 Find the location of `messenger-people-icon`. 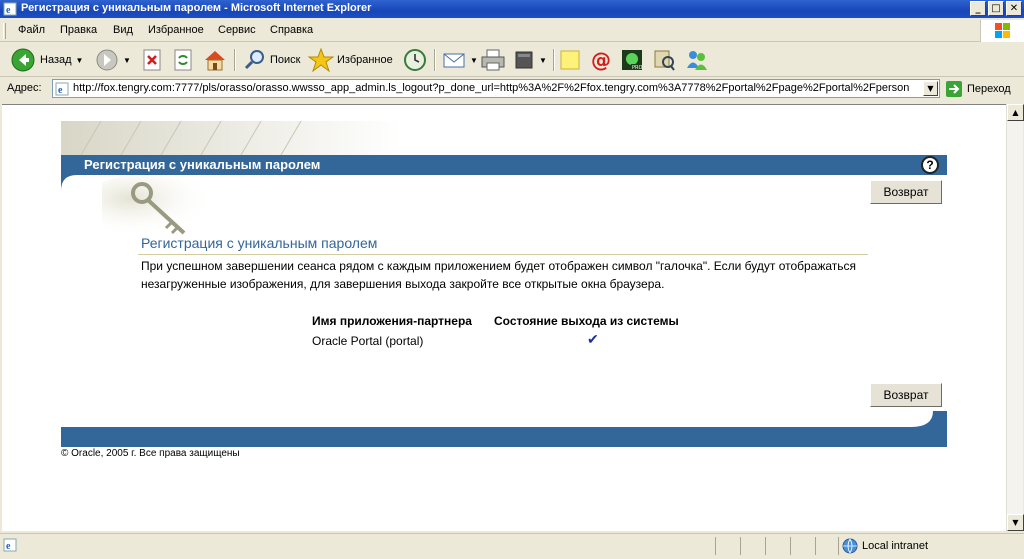

messenger-people-icon is located at coordinates (697, 60).